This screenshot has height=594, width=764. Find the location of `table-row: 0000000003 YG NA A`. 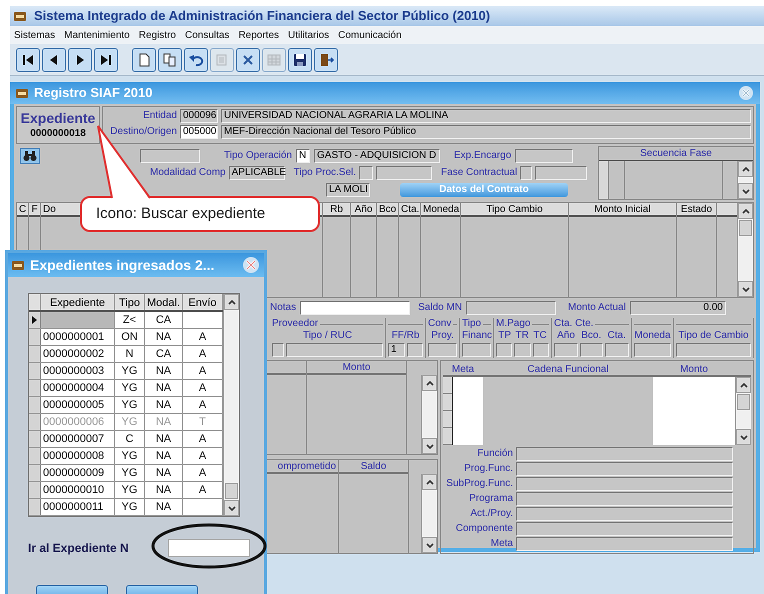

table-row: 0000000003 YG NA A is located at coordinates (126, 371).